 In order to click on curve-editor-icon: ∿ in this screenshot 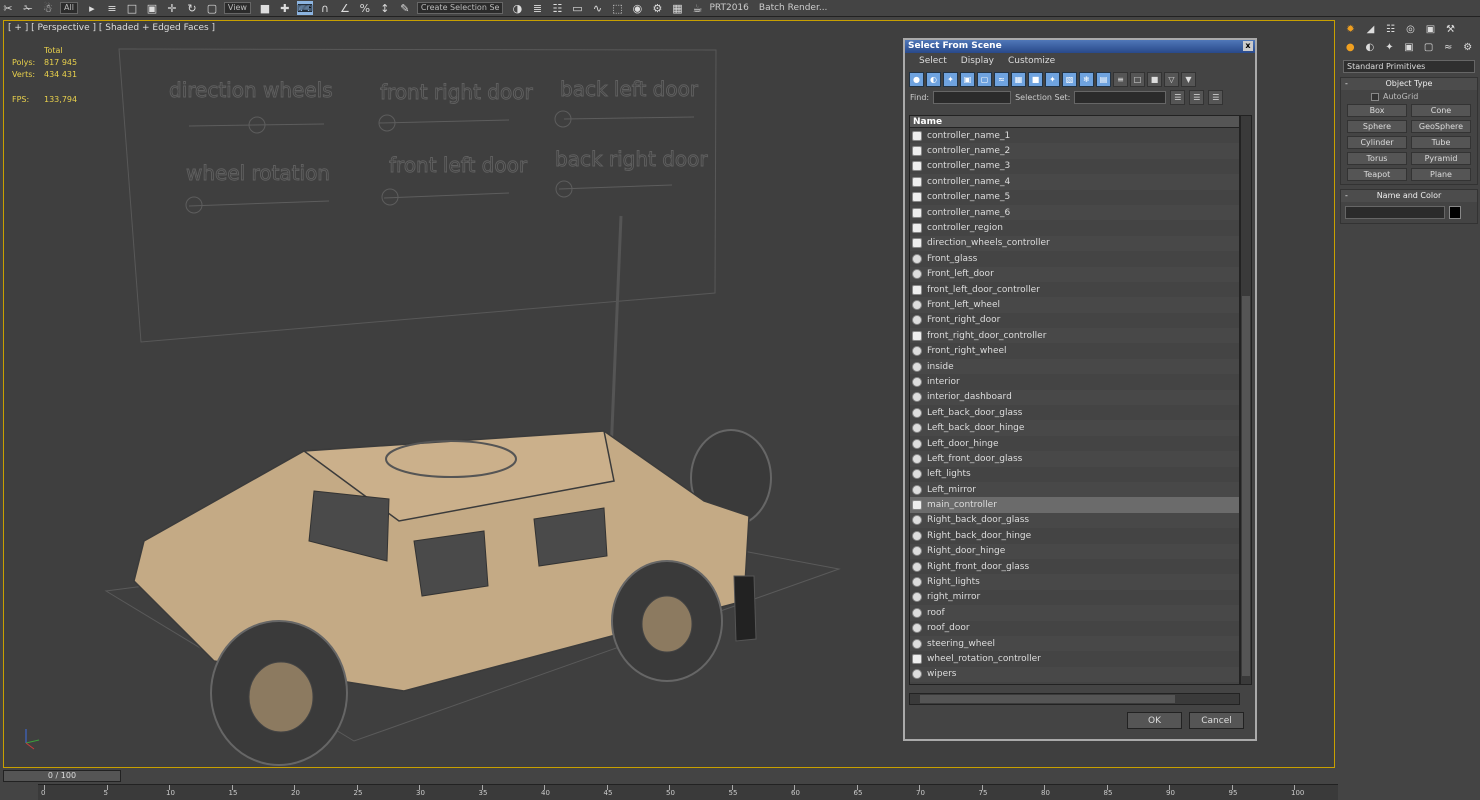, I will do `click(597, 8)`.